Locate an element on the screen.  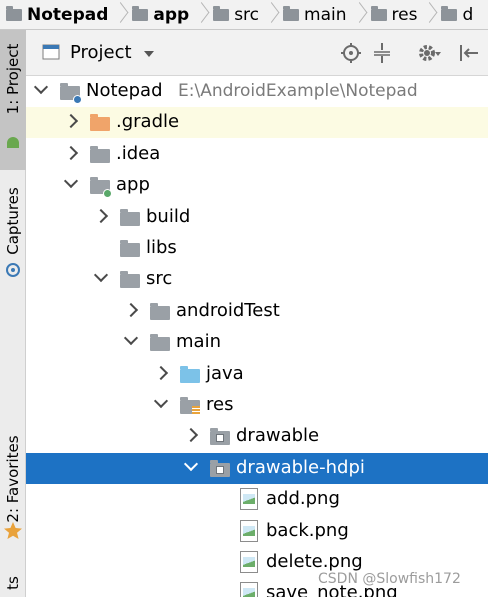
tree-row-java: java is located at coordinates (257, 374).